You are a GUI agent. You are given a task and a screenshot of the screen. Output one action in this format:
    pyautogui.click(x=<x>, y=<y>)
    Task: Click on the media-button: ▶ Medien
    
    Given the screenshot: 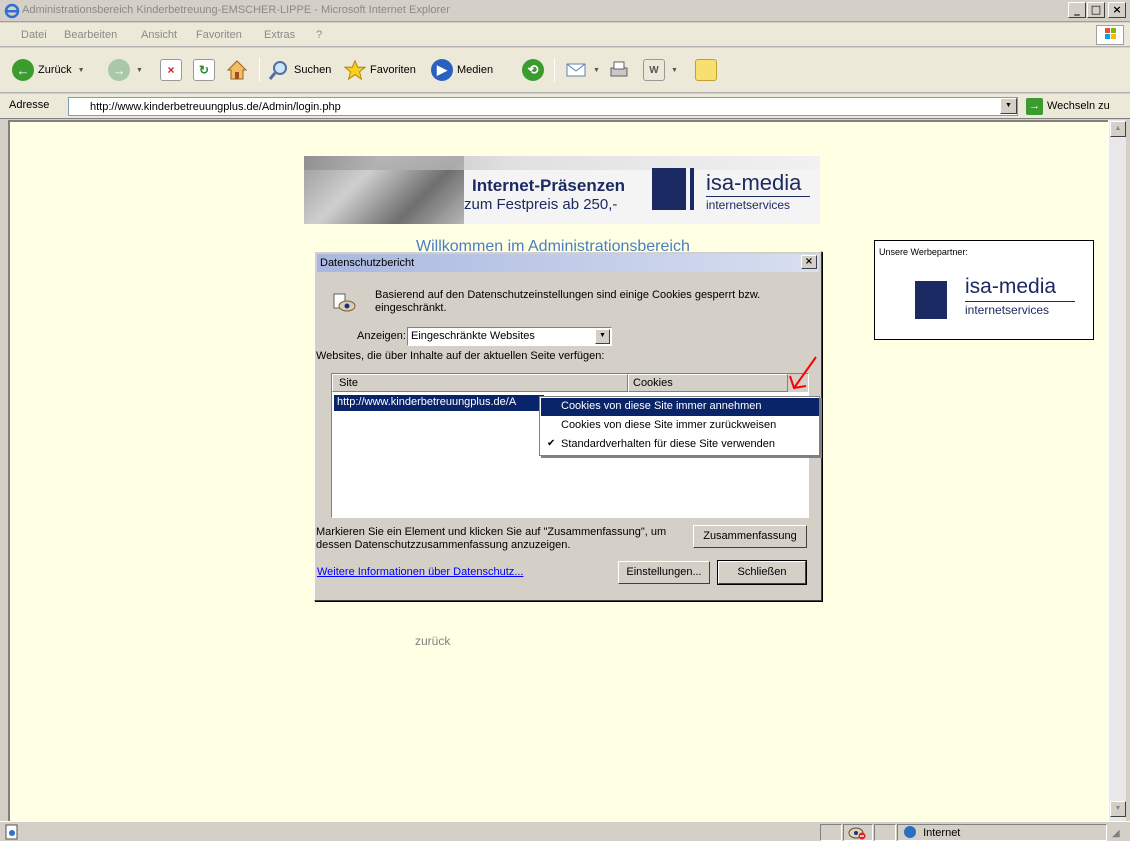 What is the action you would take?
    pyautogui.click(x=462, y=70)
    